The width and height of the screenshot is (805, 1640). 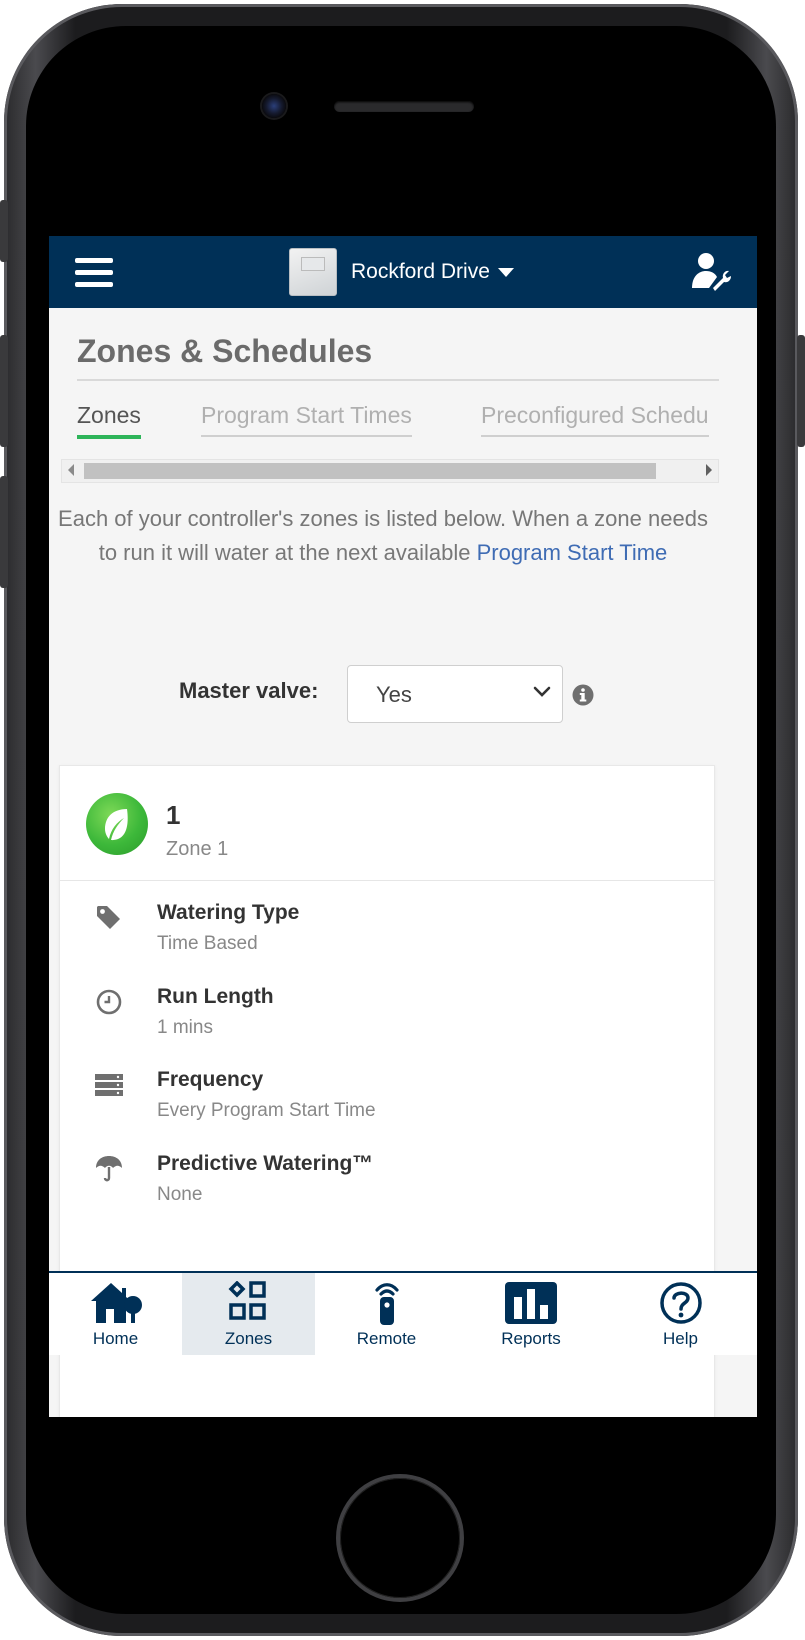 I want to click on tab-program-start-times: Program Start Times, so click(x=306, y=419).